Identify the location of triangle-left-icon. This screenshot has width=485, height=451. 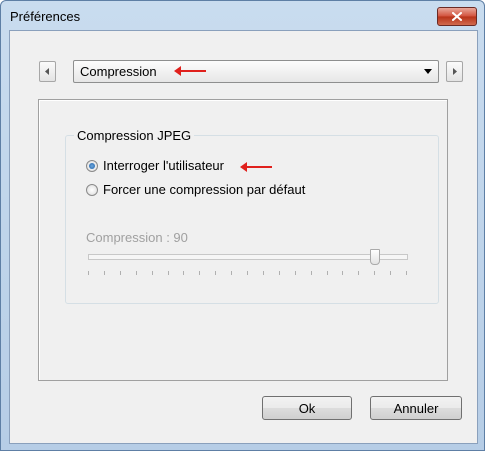
(47, 71).